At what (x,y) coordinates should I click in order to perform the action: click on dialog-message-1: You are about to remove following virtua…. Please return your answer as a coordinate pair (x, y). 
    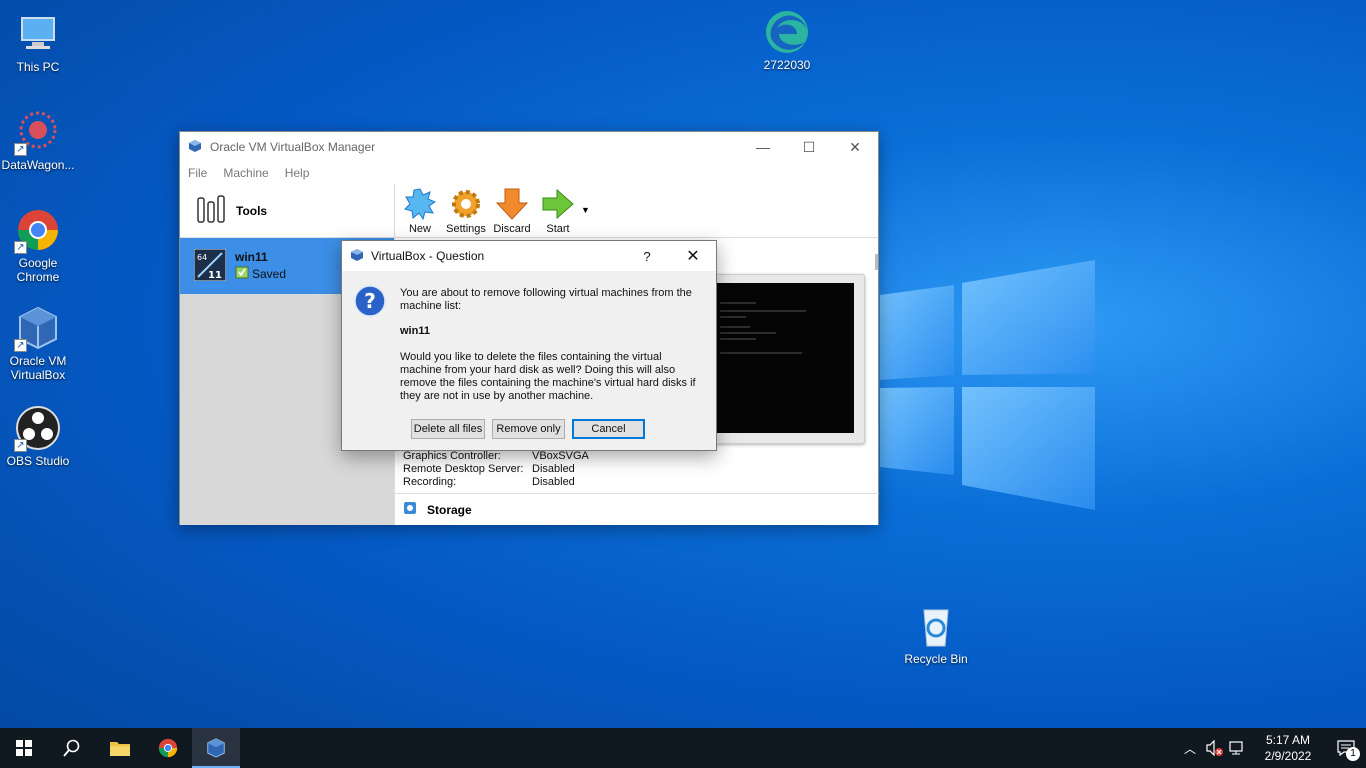
    Looking at the image, I should click on (546, 299).